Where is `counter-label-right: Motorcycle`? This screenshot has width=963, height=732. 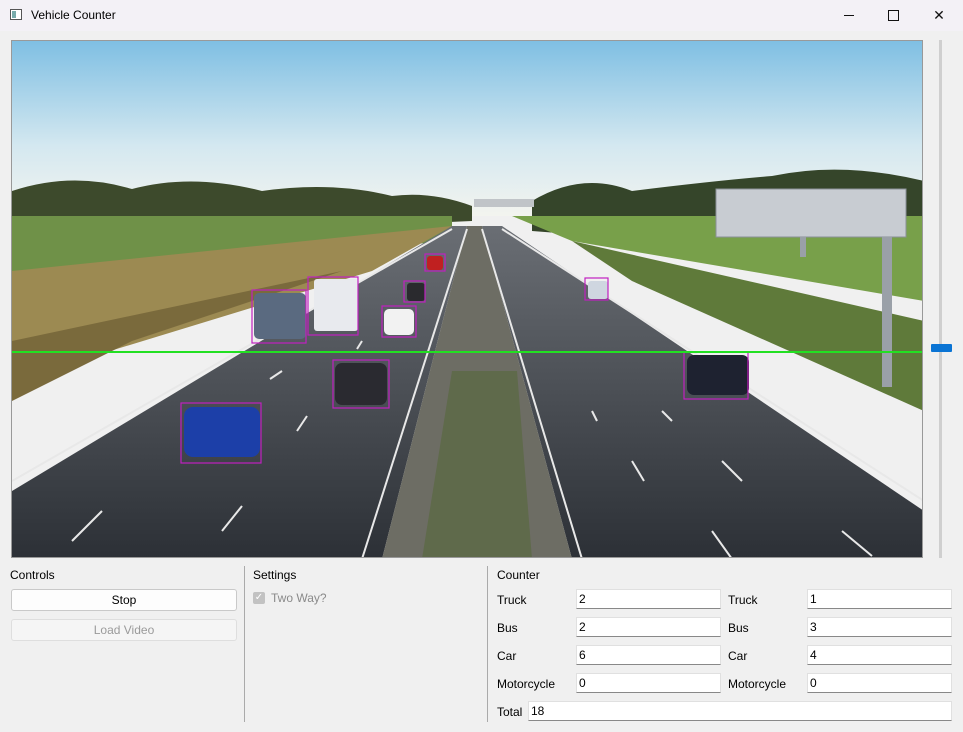
counter-label-right: Motorcycle is located at coordinates (757, 684).